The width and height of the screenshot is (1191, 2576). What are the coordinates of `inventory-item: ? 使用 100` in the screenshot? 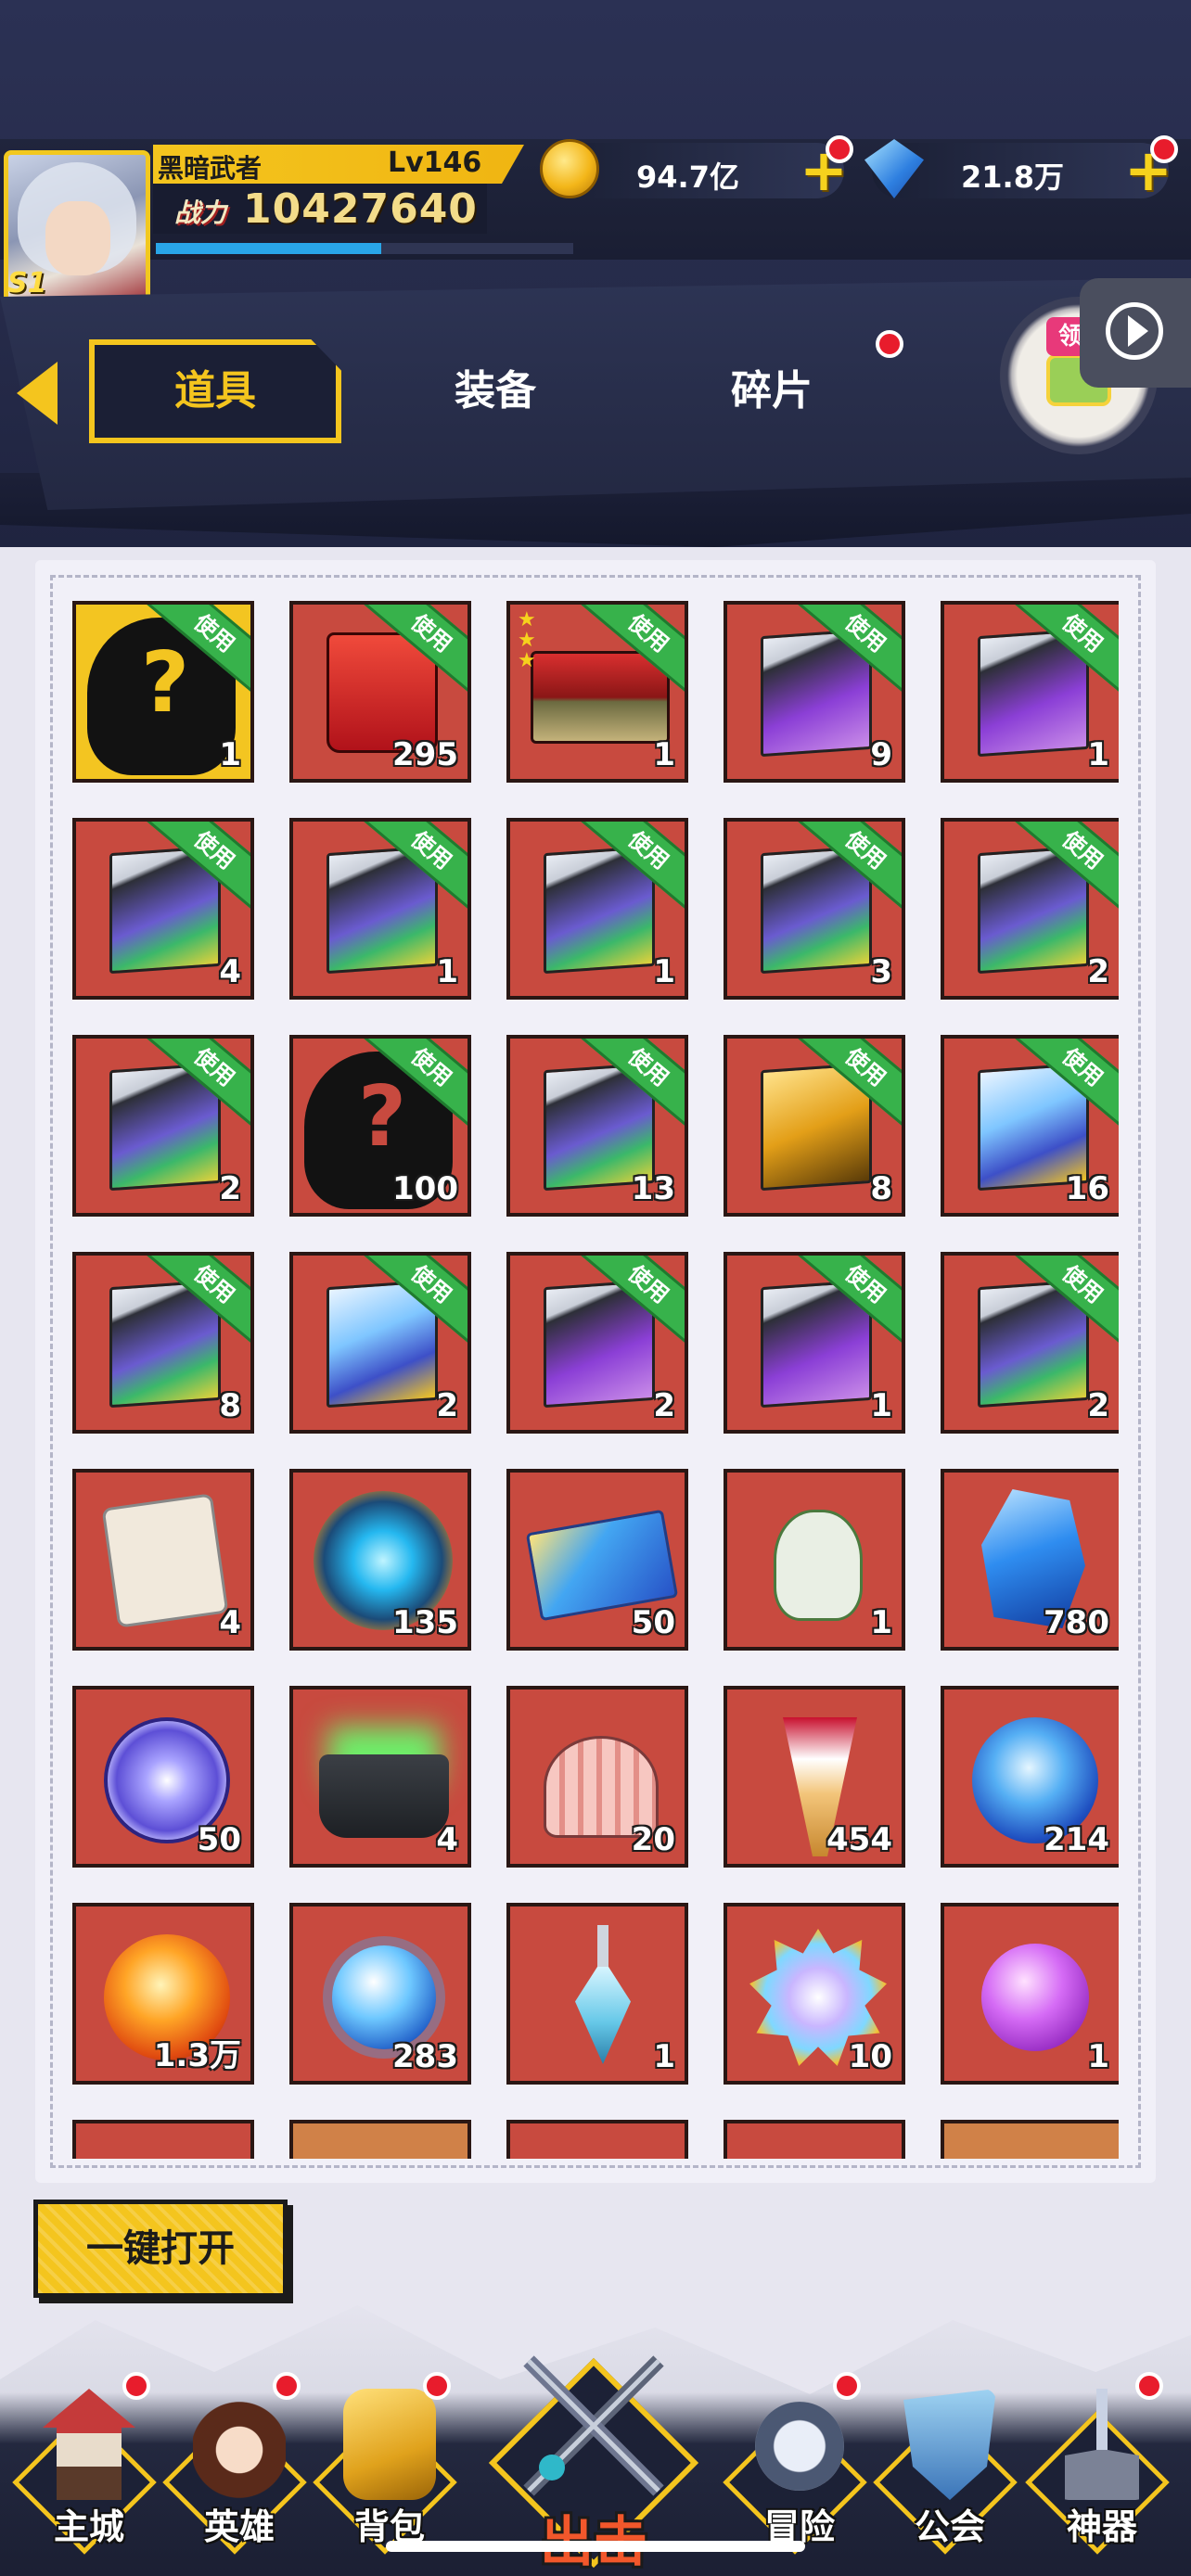 It's located at (380, 1126).